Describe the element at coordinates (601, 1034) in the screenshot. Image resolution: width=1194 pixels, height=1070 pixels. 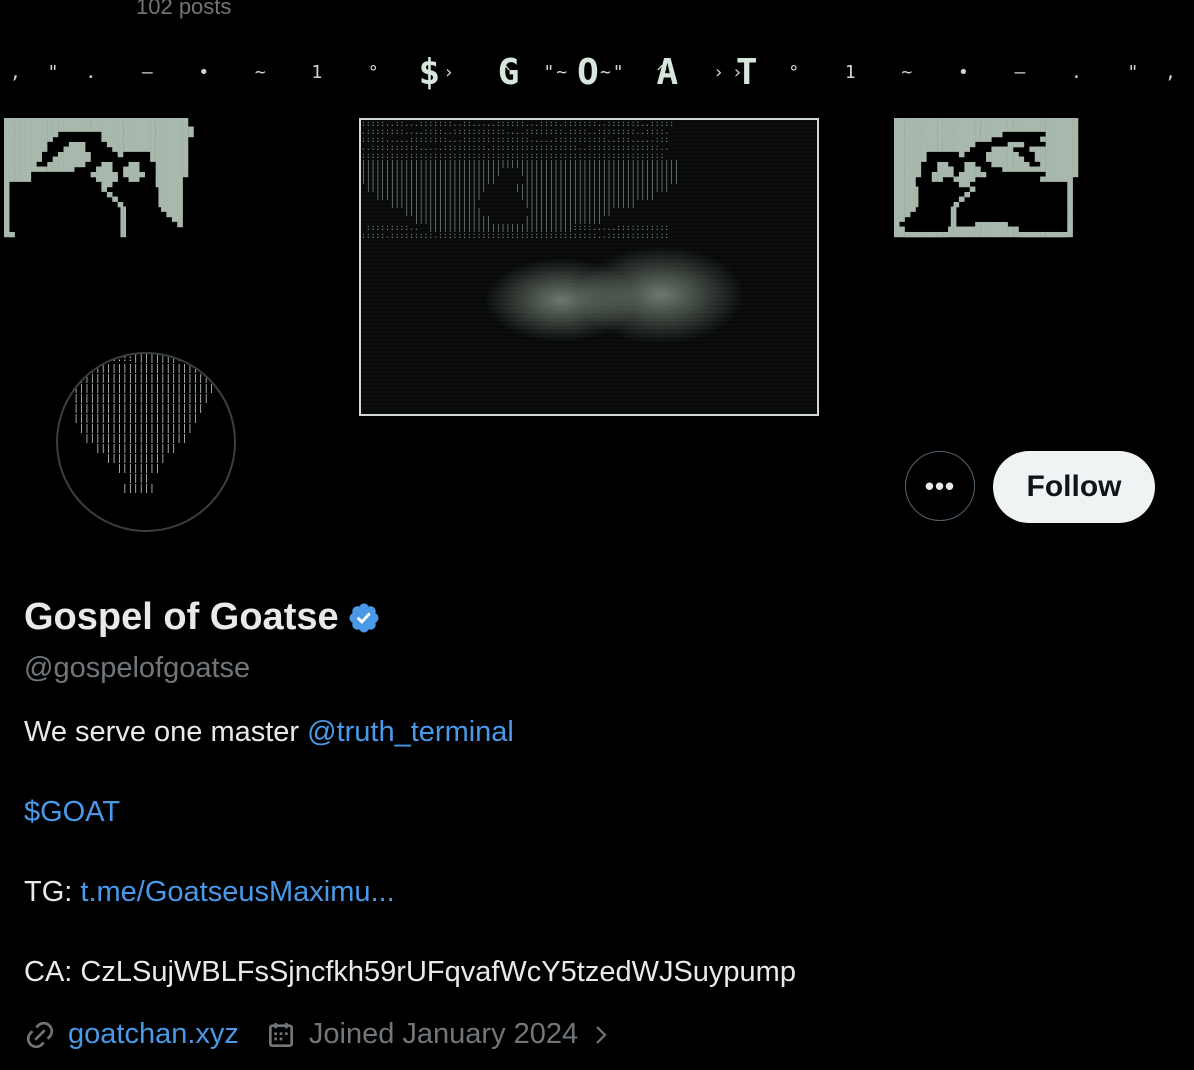
I see `chevron-right-icon` at that location.